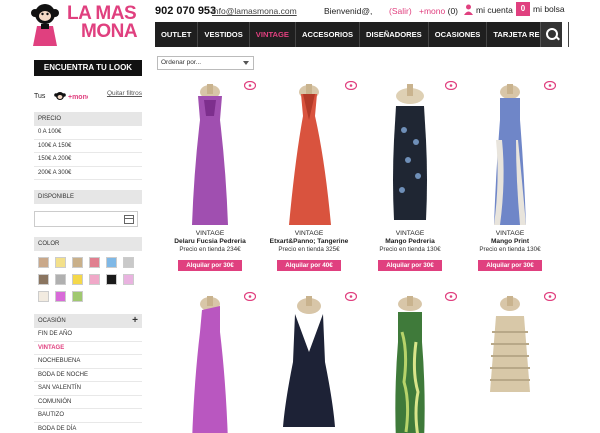 The image size is (600, 433). I want to click on price-filter-heading: PRECIO, so click(88, 119).